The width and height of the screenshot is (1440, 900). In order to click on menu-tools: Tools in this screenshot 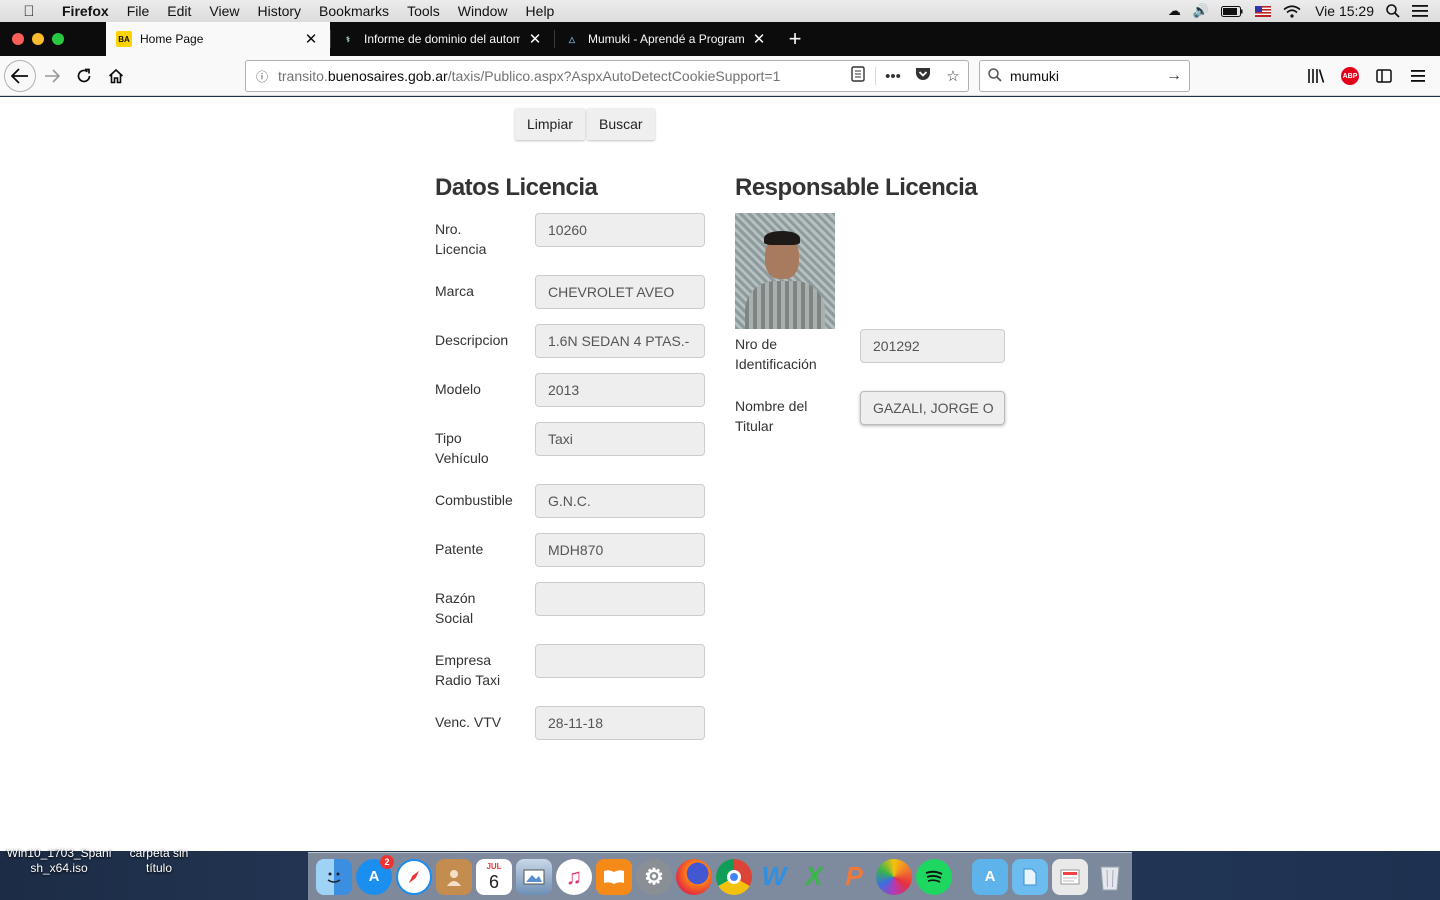, I will do `click(423, 11)`.